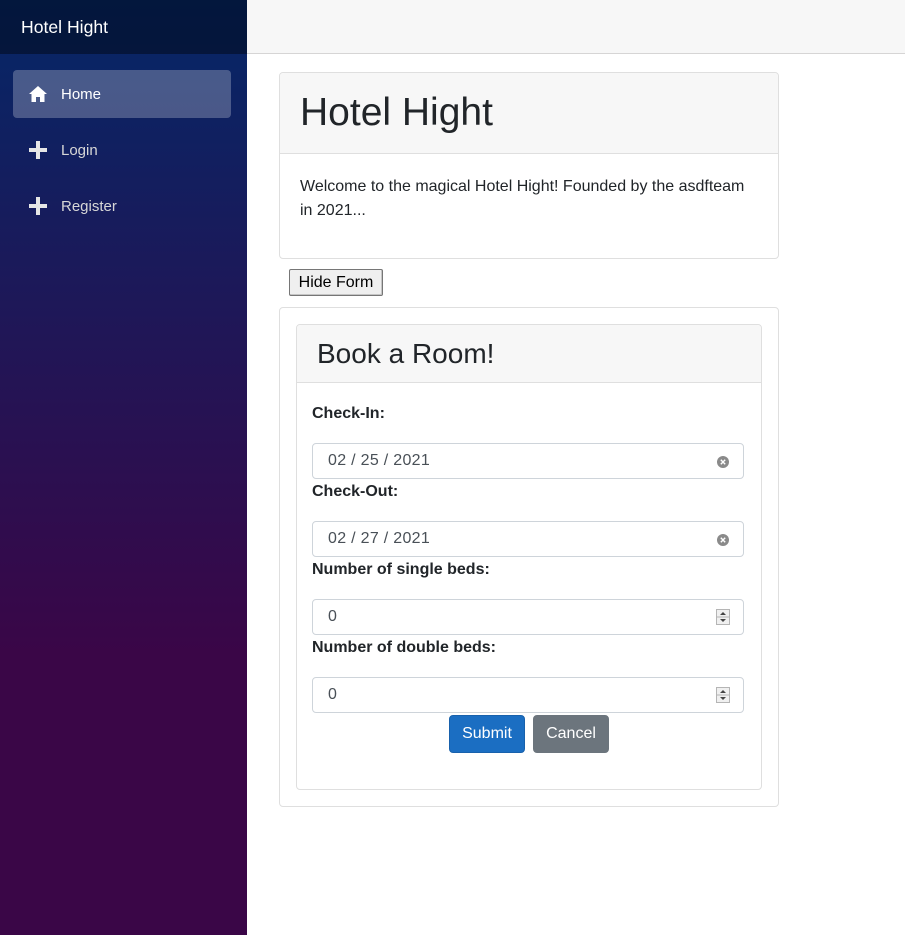 This screenshot has height=935, width=905. I want to click on booking-title: Book a Room!, so click(406, 353).